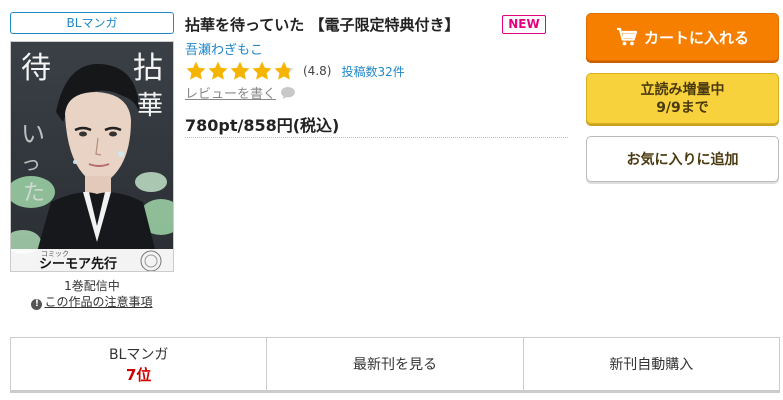  Describe the element at coordinates (92, 156) in the screenshot. I see `cover-image: 待 拈 華 い っ た コミック シーモア先行` at that location.